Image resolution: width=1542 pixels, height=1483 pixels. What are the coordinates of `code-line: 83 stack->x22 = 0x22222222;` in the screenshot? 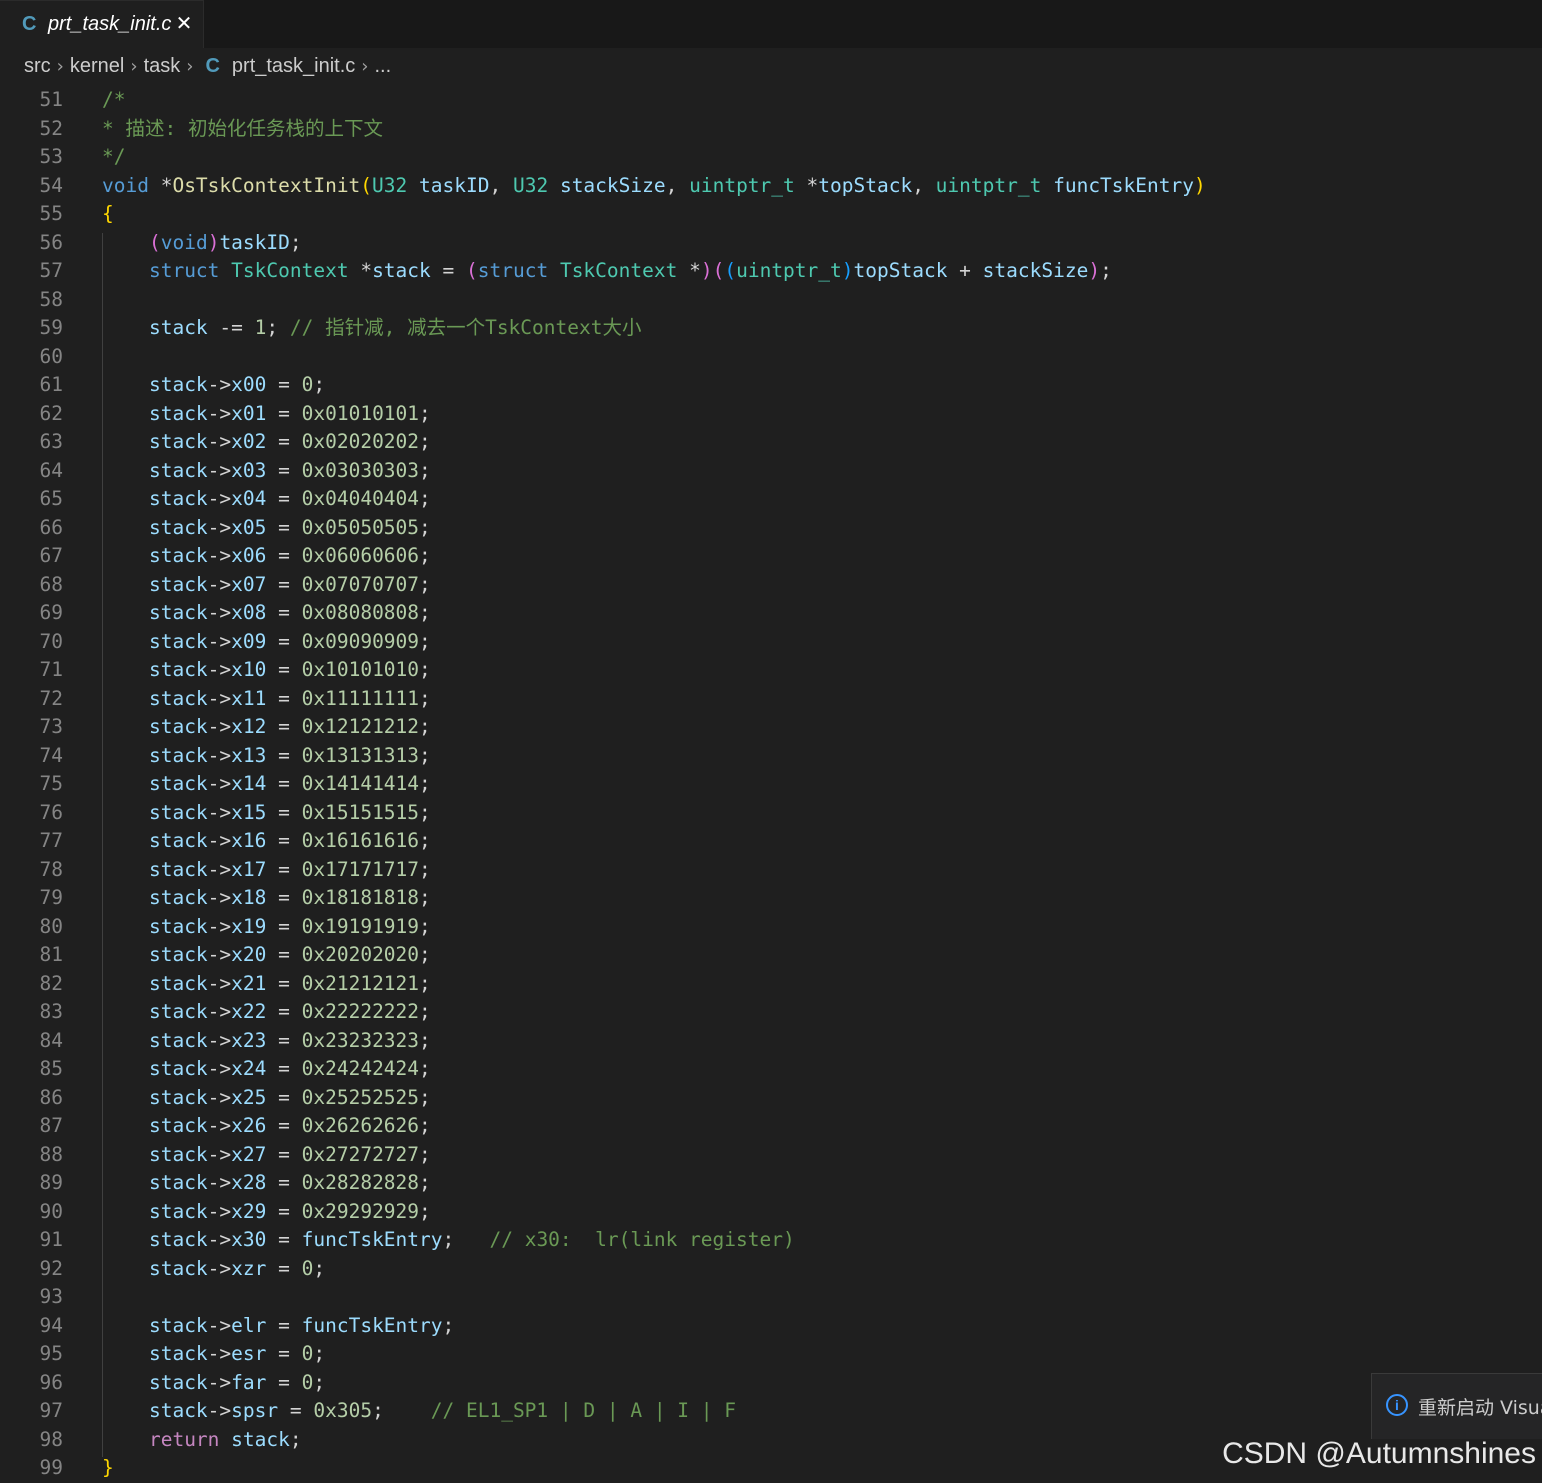 It's located at (771, 1012).